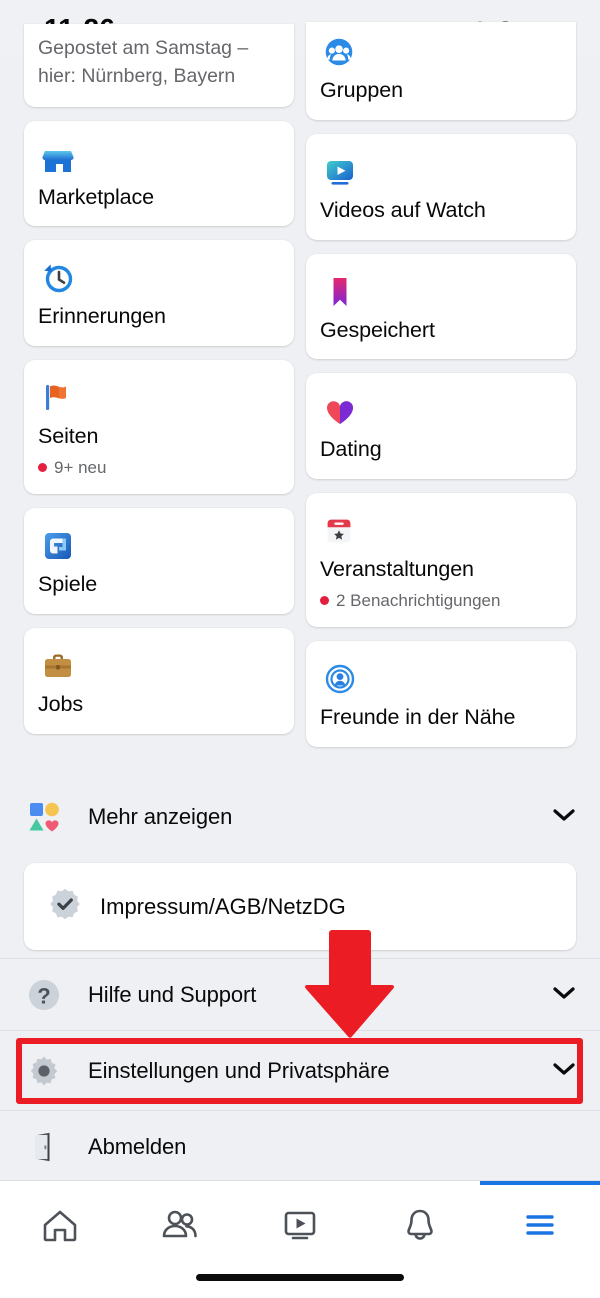 The height and width of the screenshot is (1298, 600). I want to click on erinnerungen-card: Erinnerungen, so click(159, 293).